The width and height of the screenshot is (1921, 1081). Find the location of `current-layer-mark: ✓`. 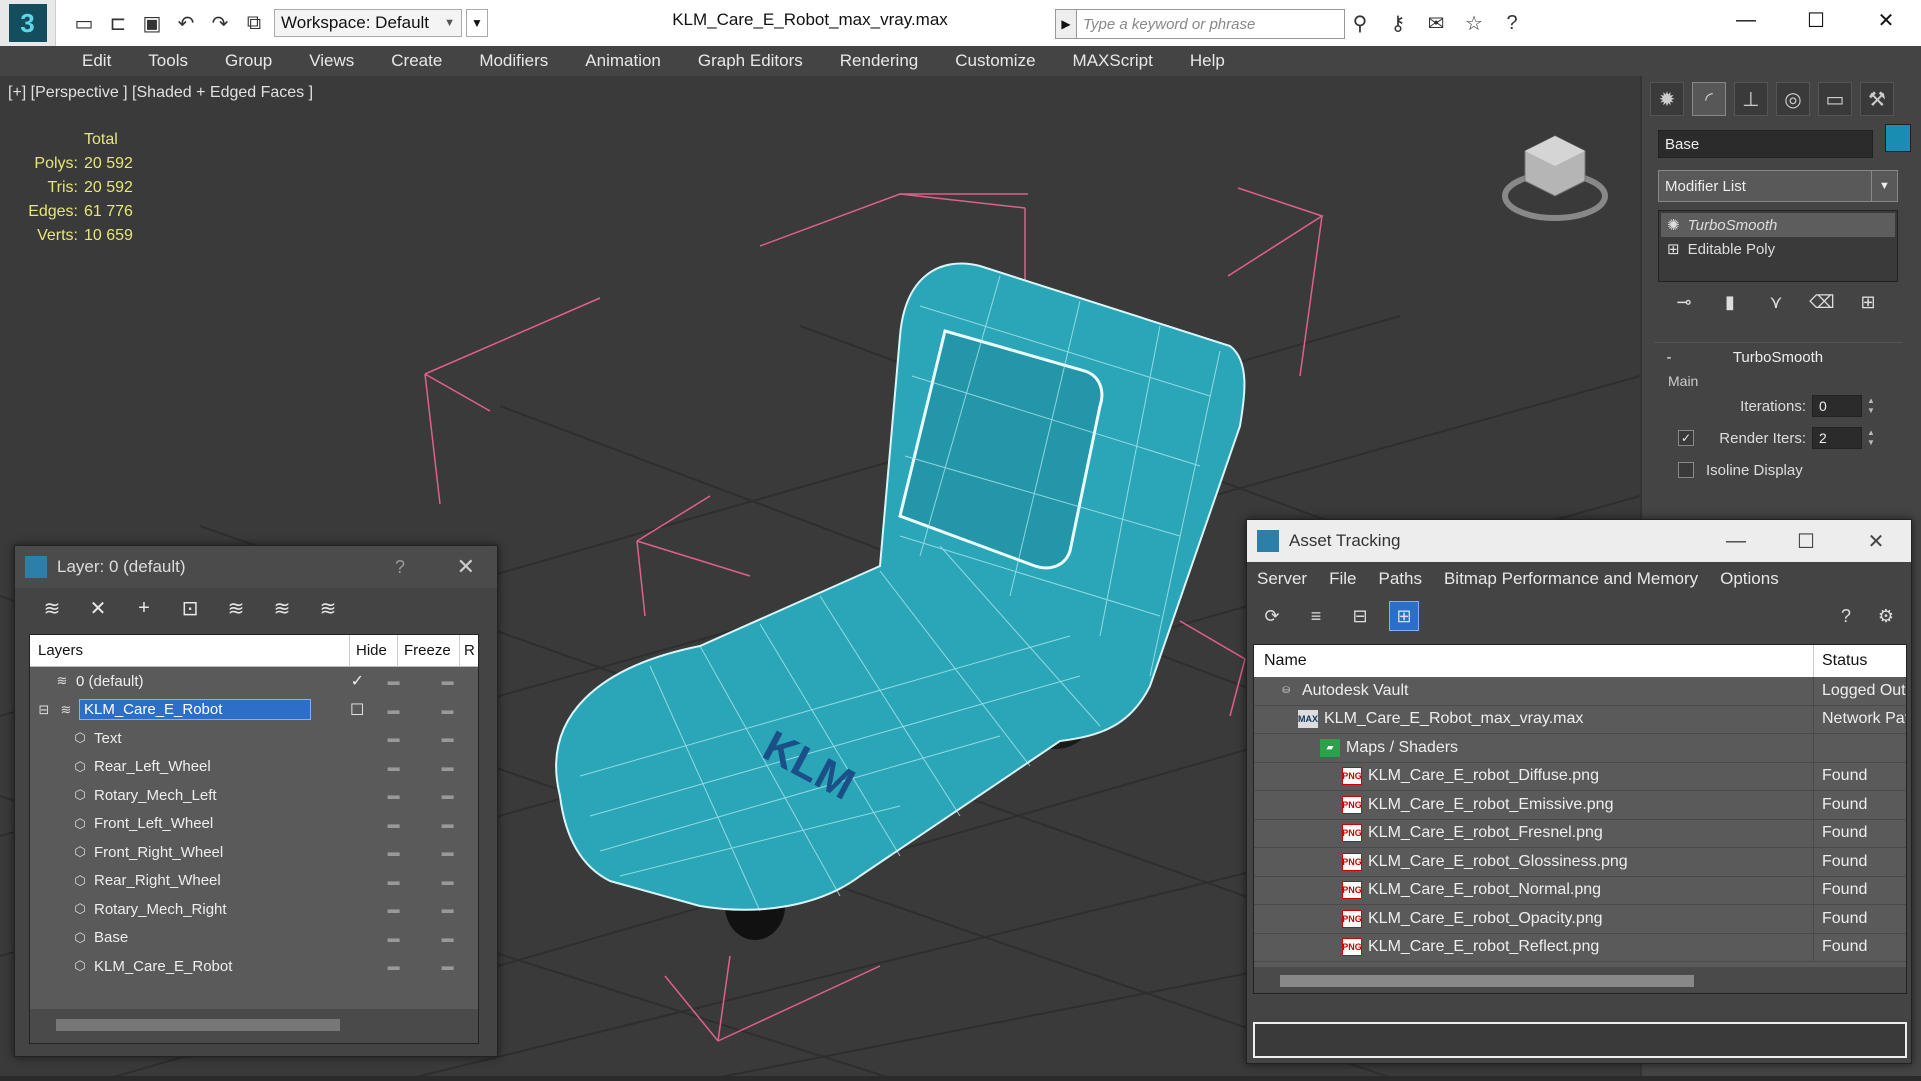

current-layer-mark: ✓ is located at coordinates (358, 681).